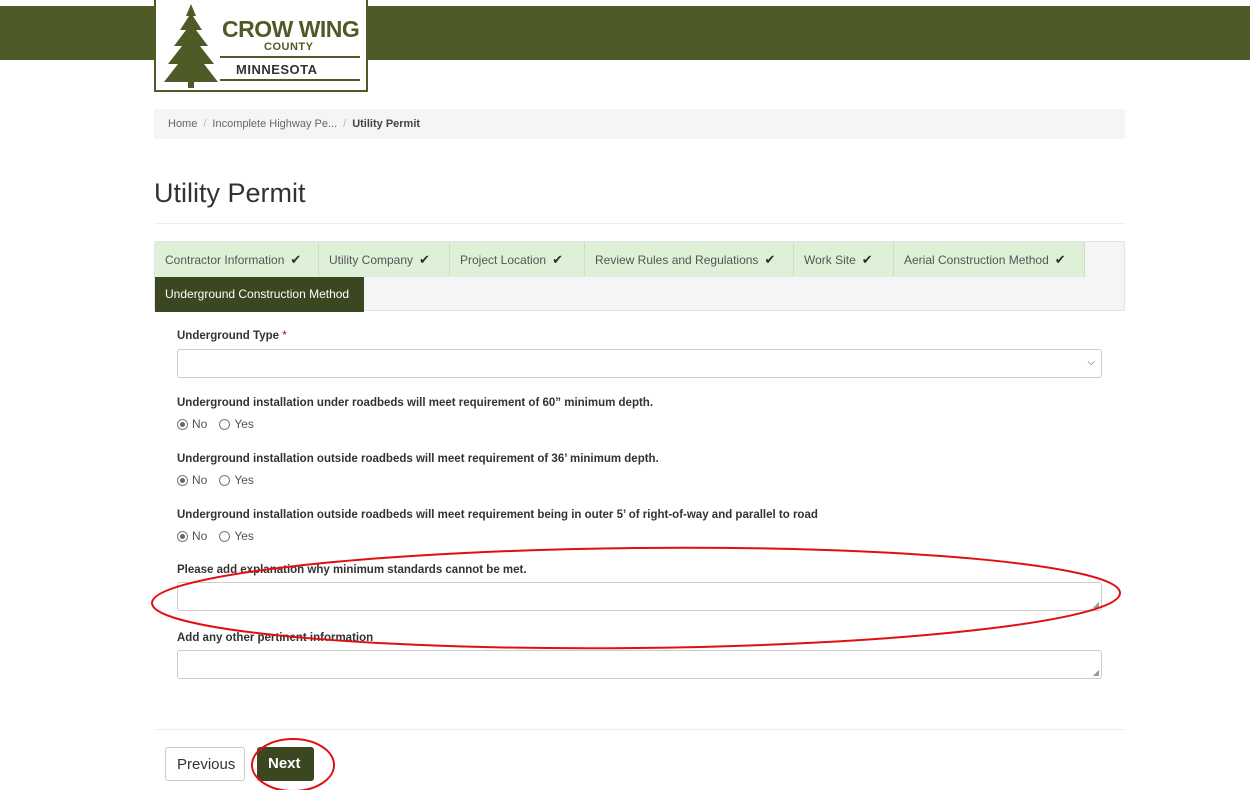 This screenshot has width=1250, height=790. I want to click on tab-contractor-information: Contractor Information ✔, so click(237, 259).